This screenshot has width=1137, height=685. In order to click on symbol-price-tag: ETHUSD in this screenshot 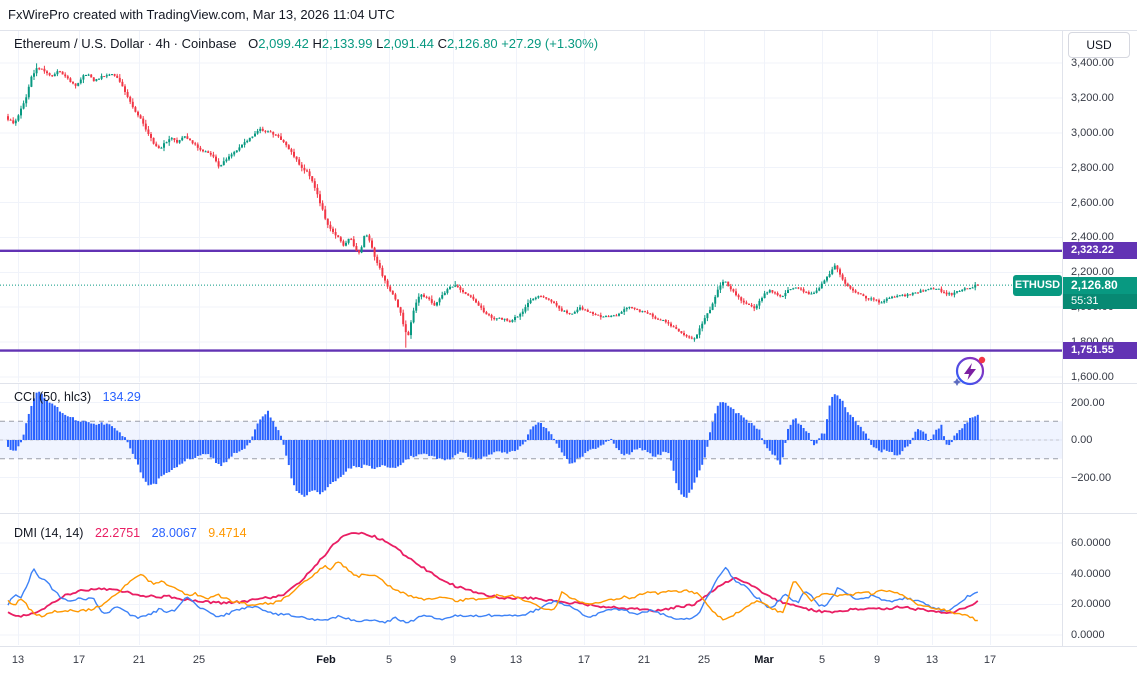, I will do `click(1037, 285)`.